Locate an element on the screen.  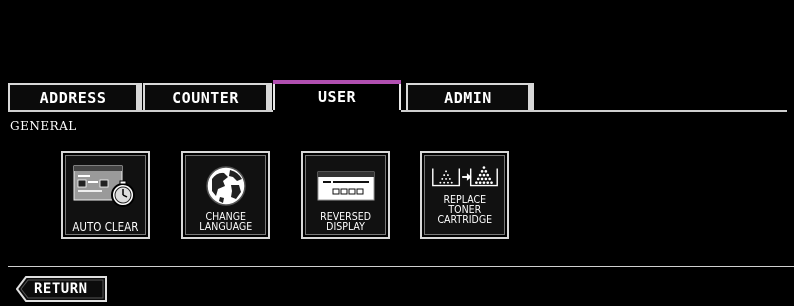
reversed-display-button: REVERSED DISPLAY is located at coordinates (345, 195).